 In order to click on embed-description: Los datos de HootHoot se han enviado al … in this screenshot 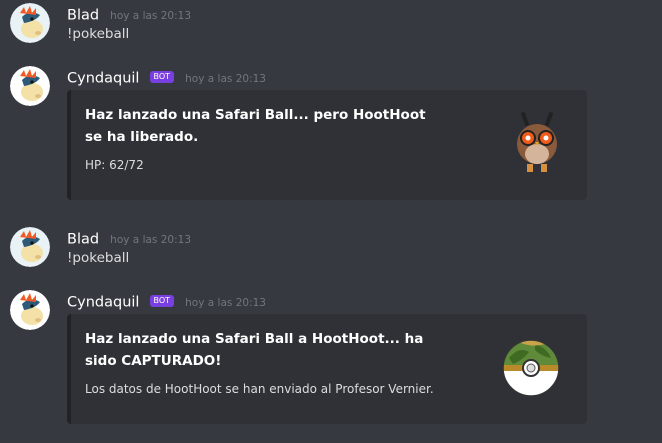, I will do `click(259, 389)`.